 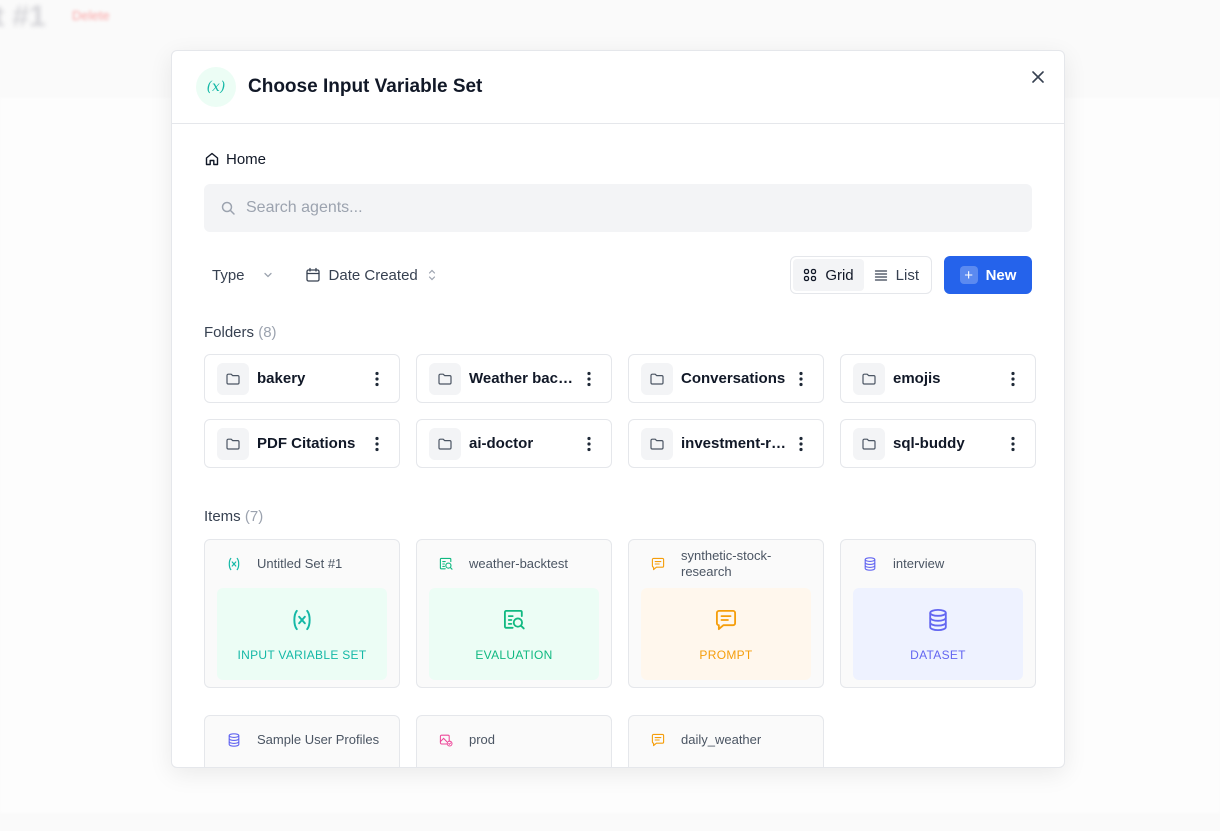 What do you see at coordinates (726, 654) in the screenshot?
I see `item-type-label: PROMPT` at bounding box center [726, 654].